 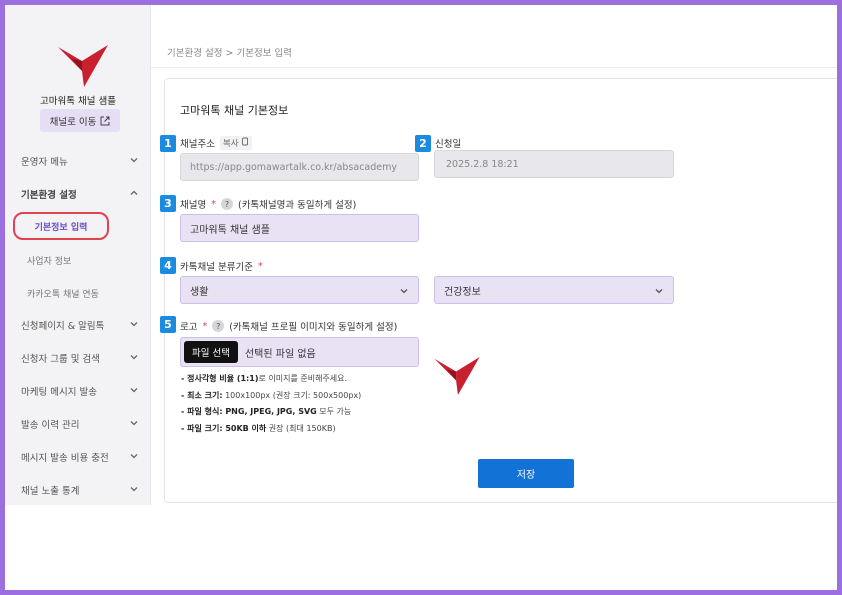 What do you see at coordinates (78, 161) in the screenshot?
I see `nav-operator-menu: 운영자 메뉴` at bounding box center [78, 161].